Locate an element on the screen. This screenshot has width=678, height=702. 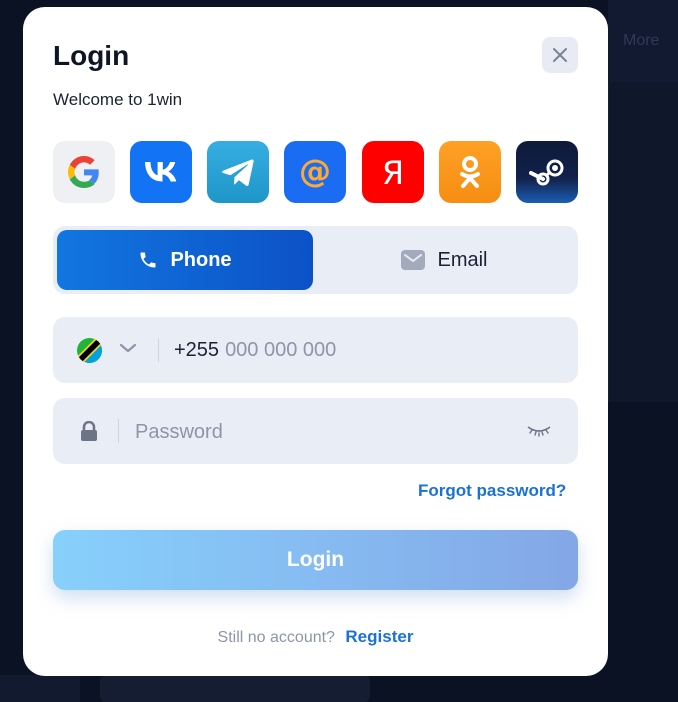
yandex-icon: Я is located at coordinates (393, 172).